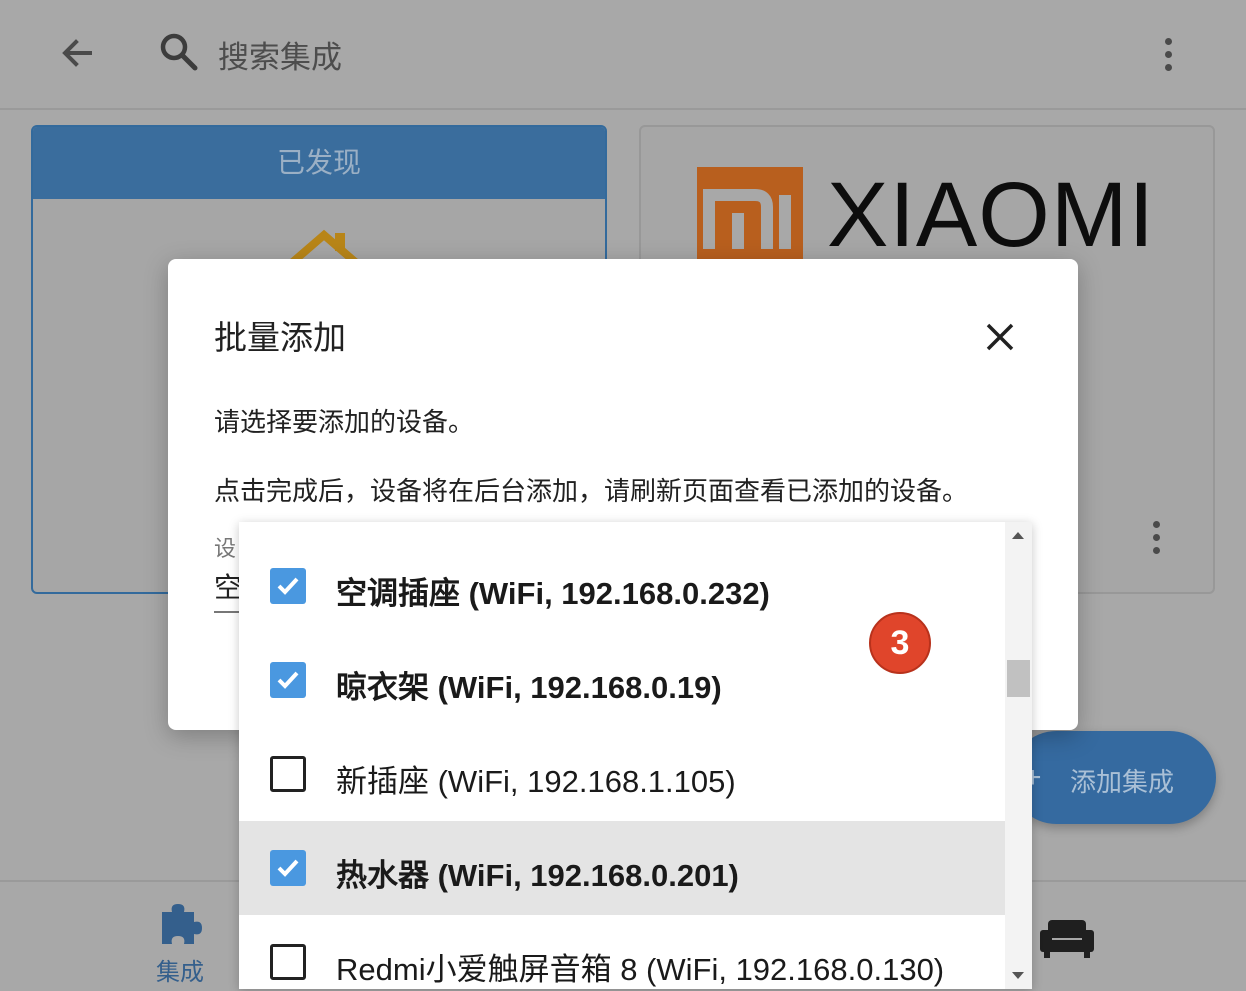 This screenshot has width=1246, height=991. What do you see at coordinates (1018, 755) in the screenshot?
I see `scrollbar` at bounding box center [1018, 755].